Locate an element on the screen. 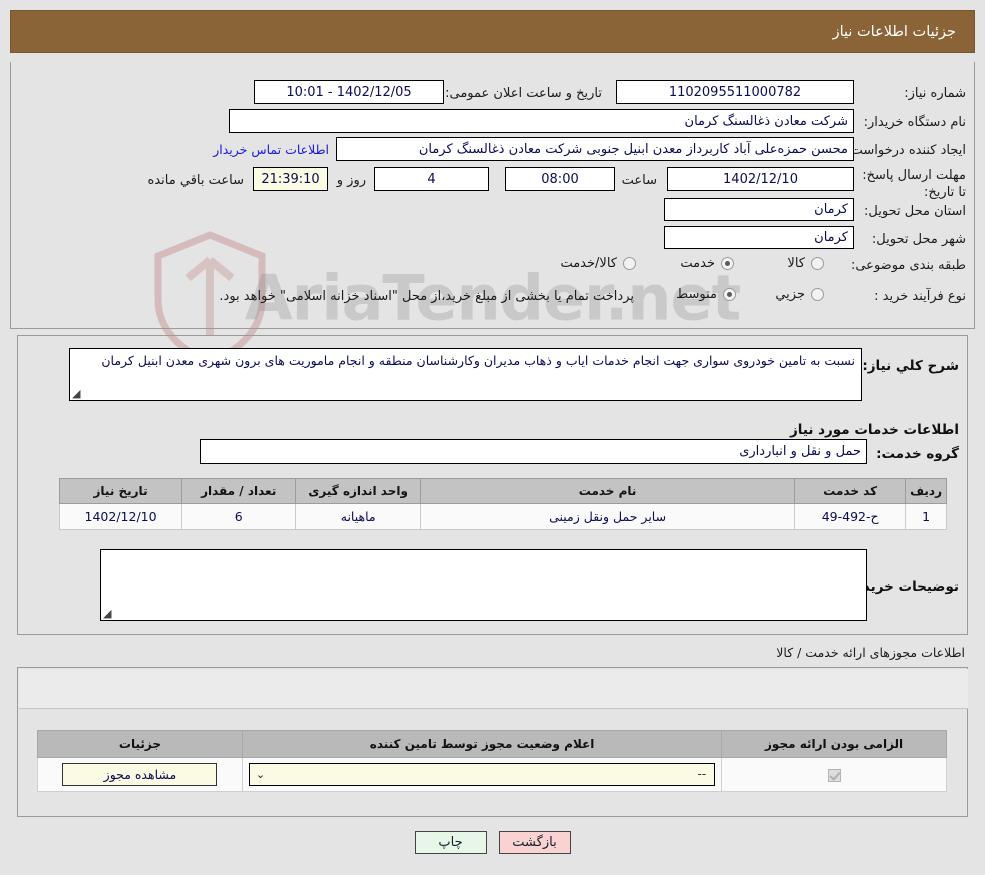 This screenshot has width=985, height=875. print-button: چاپ is located at coordinates (450, 842).